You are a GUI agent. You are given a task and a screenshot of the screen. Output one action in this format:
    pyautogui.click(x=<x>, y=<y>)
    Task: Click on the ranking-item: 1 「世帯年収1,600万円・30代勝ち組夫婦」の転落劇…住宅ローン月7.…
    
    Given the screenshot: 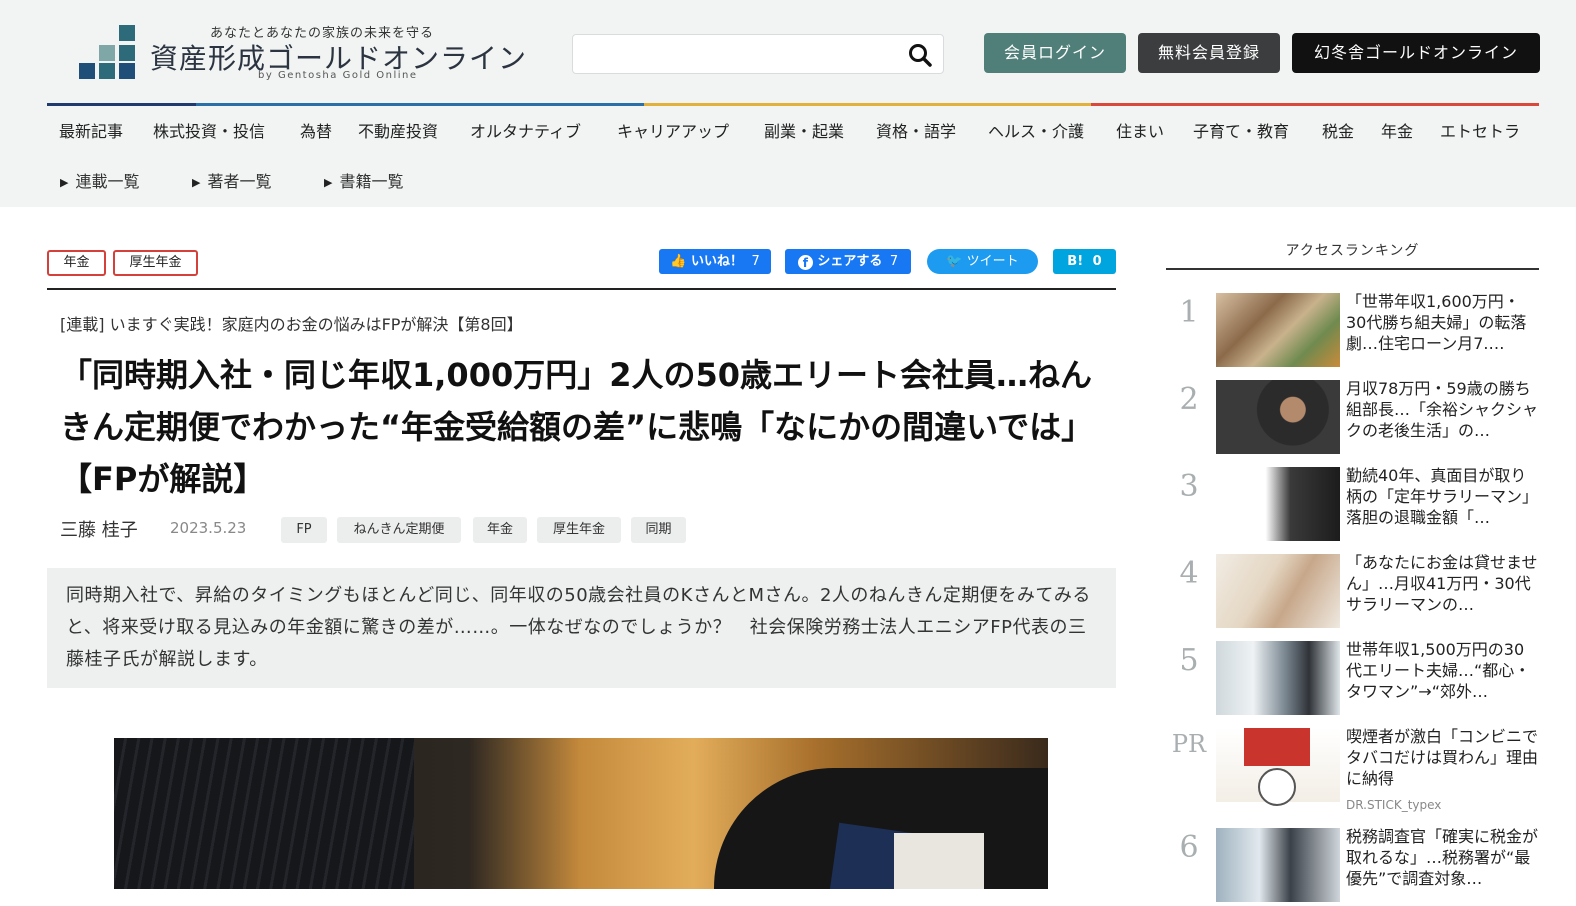 What is the action you would take?
    pyautogui.click(x=1352, y=331)
    